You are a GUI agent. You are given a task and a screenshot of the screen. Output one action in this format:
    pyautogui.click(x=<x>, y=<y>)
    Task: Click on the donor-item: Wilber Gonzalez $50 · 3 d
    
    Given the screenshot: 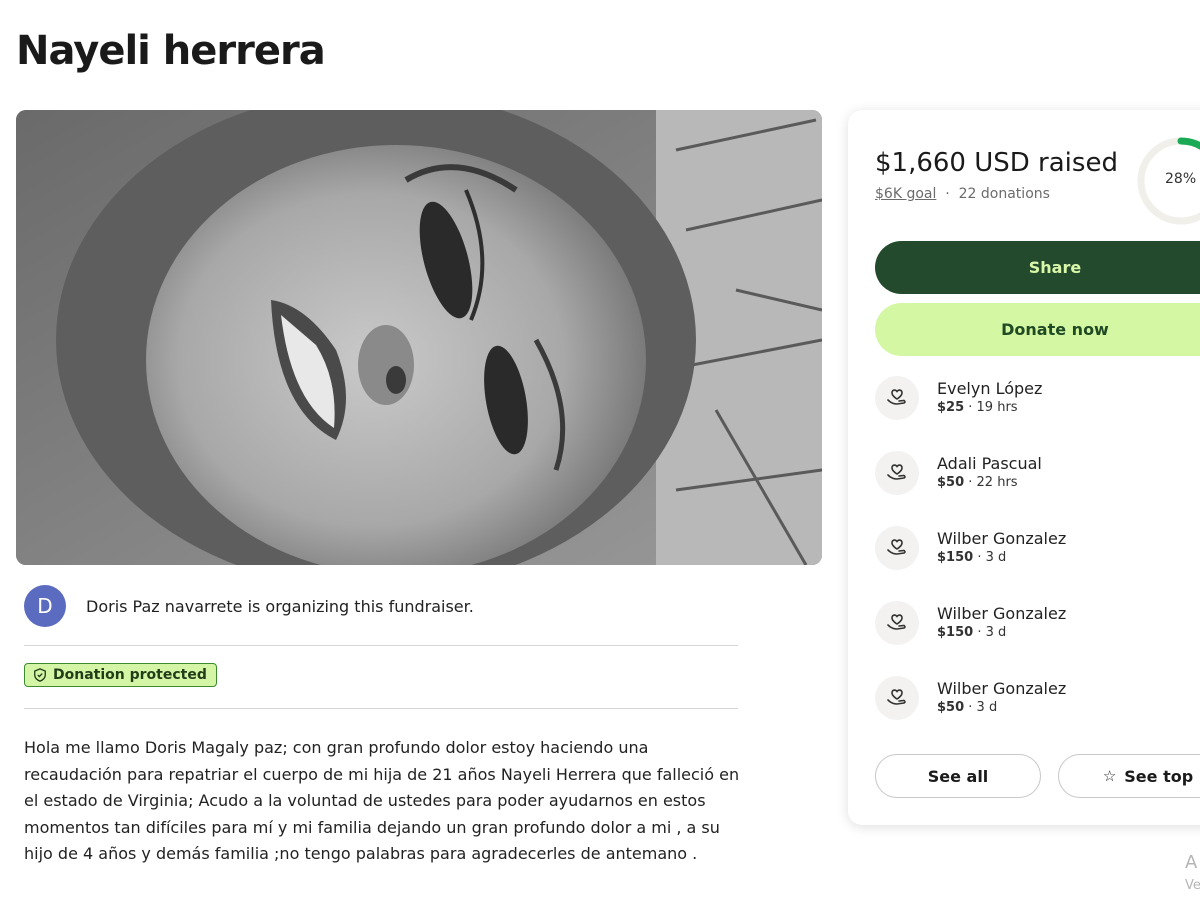 What is the action you would take?
    pyautogui.click(x=1037, y=698)
    